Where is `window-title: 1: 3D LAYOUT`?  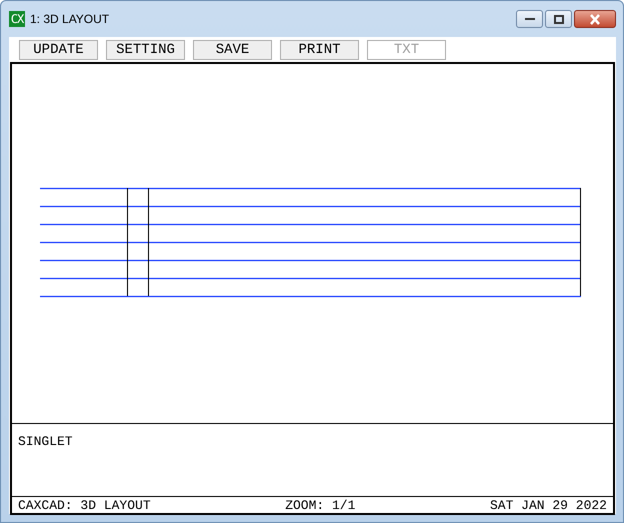
window-title: 1: 3D LAYOUT is located at coordinates (70, 19).